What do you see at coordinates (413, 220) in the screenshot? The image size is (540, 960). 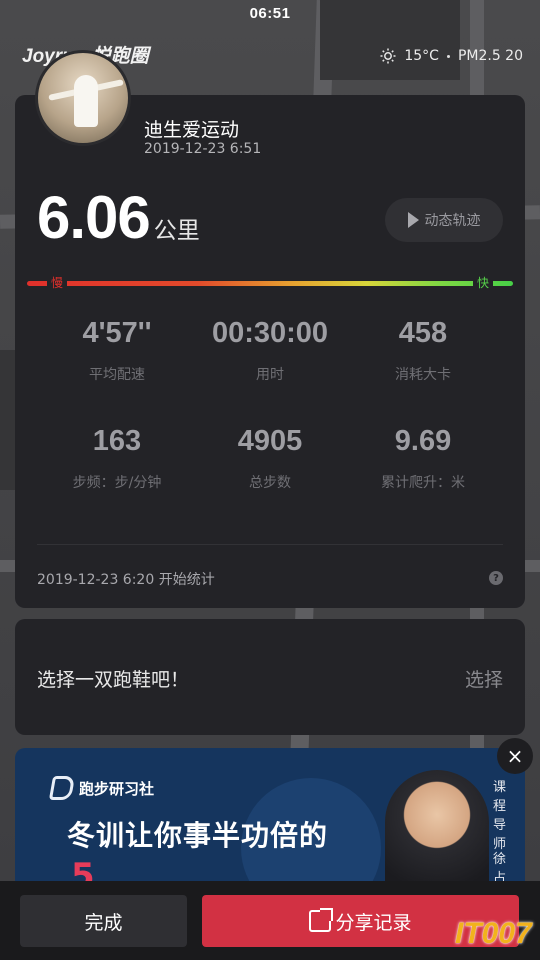 I see `play-icon` at bounding box center [413, 220].